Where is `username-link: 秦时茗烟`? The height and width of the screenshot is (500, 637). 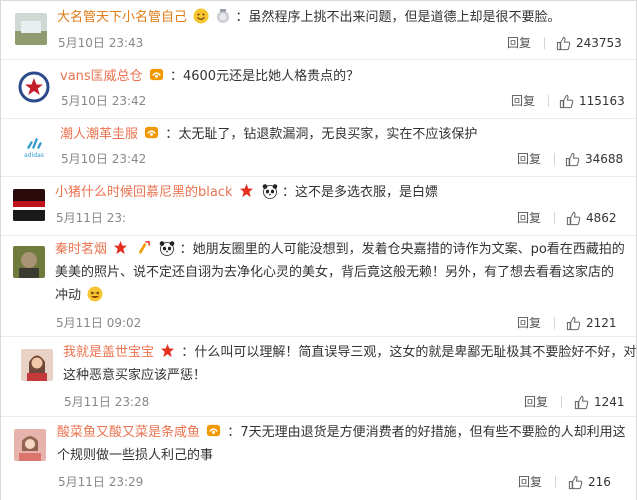
username-link: 秦时茗烟 is located at coordinates (81, 249).